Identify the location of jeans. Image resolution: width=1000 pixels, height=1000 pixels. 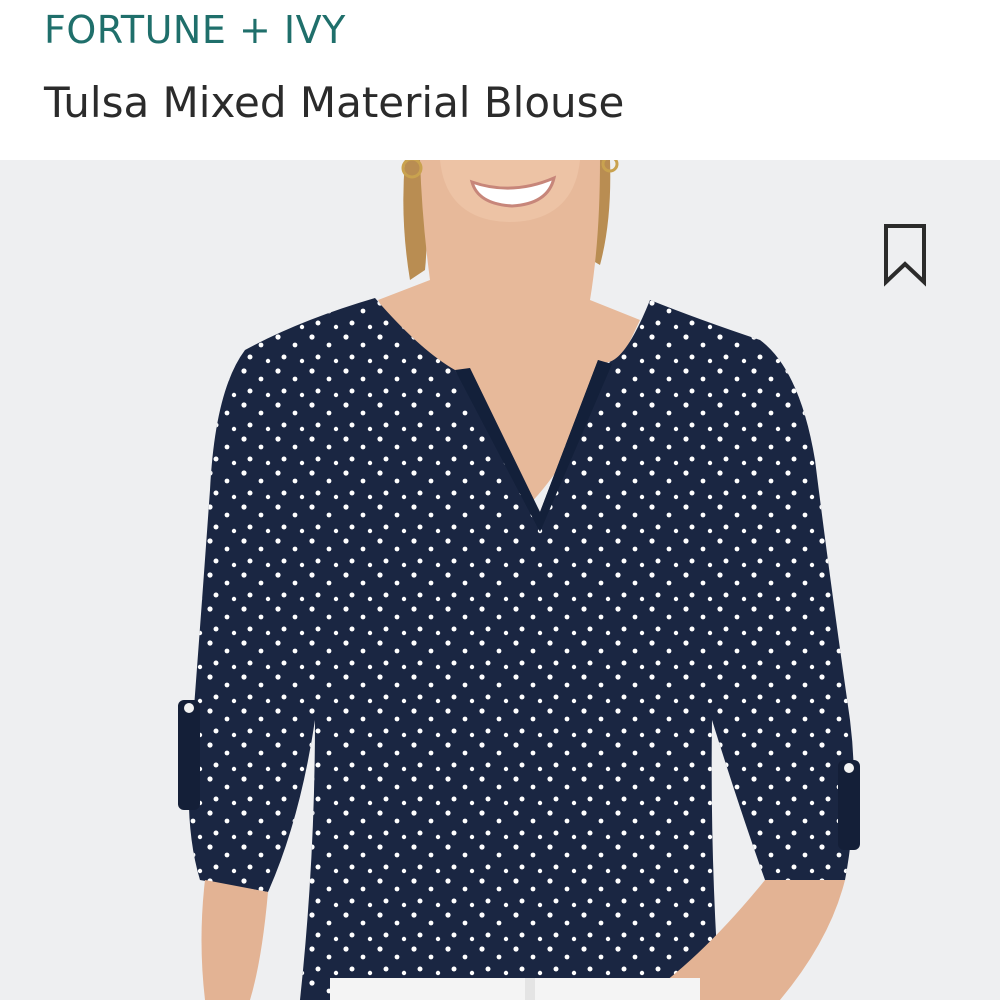
(515, 989).